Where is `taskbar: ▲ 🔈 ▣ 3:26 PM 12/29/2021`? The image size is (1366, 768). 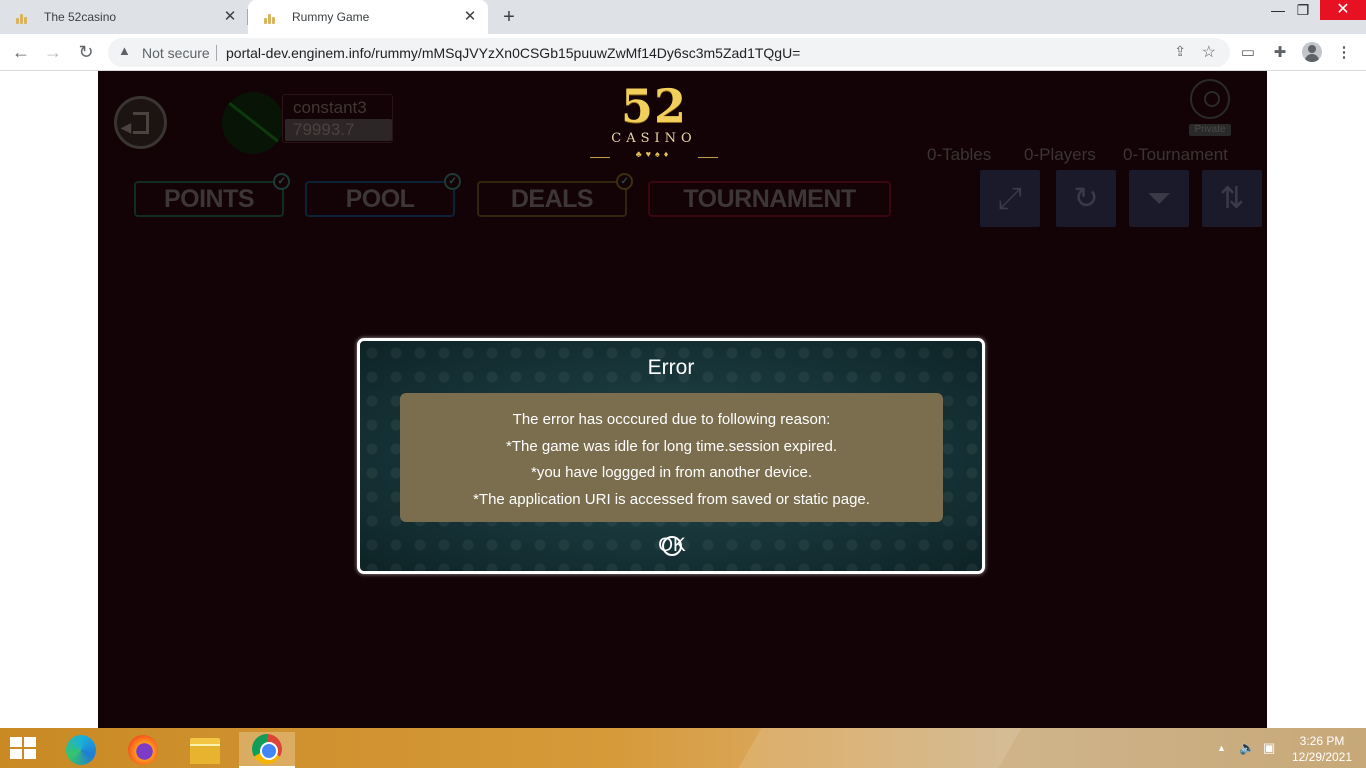 taskbar: ▲ 🔈 ▣ 3:26 PM 12/29/2021 is located at coordinates (683, 748).